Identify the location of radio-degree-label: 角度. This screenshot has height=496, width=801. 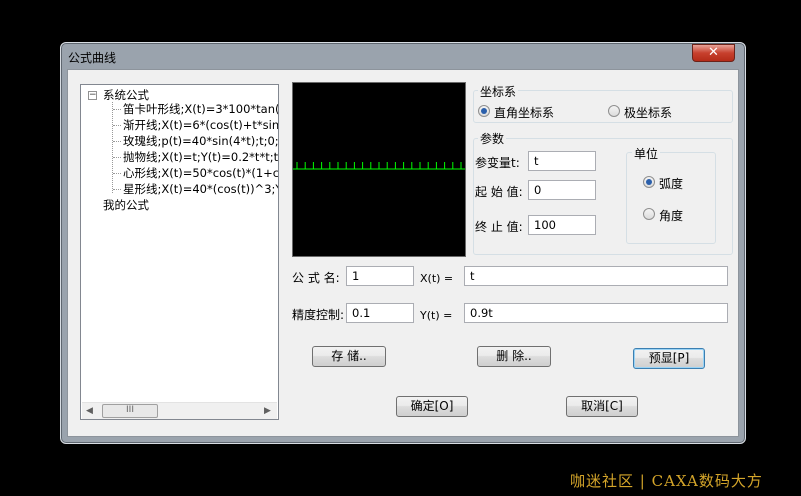
(671, 215).